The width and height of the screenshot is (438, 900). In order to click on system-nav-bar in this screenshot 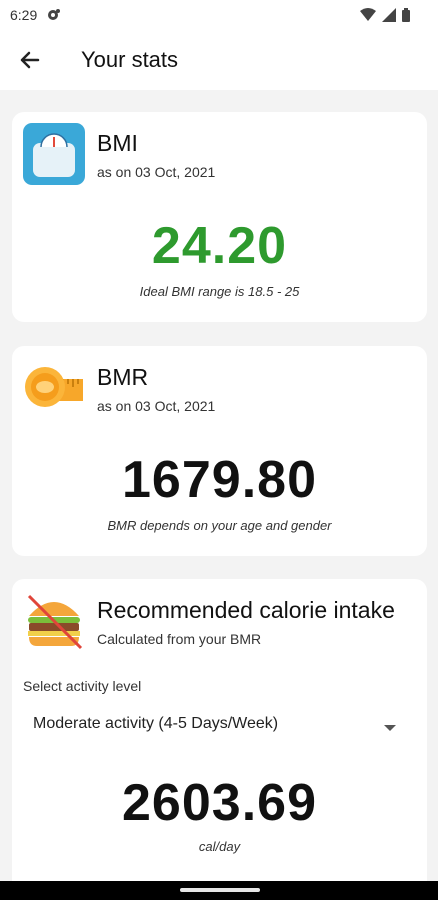, I will do `click(219, 890)`.